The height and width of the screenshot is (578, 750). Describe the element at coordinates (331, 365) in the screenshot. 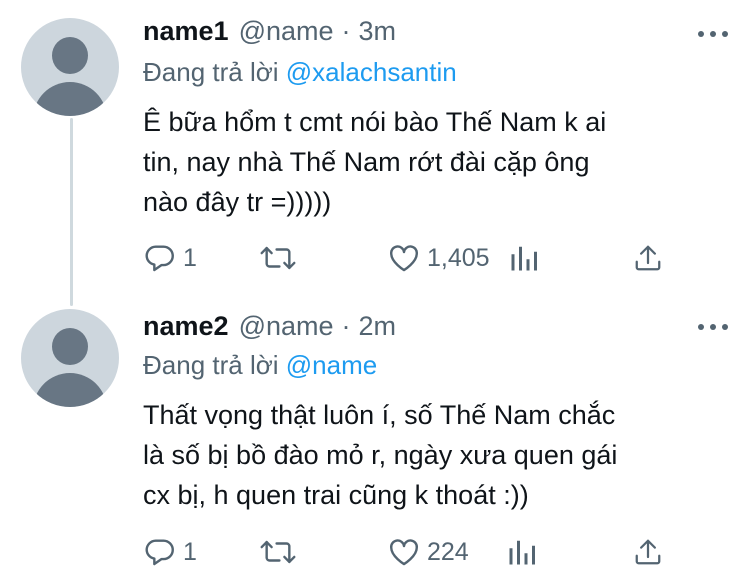

I see `replying-to-mention: @name` at that location.